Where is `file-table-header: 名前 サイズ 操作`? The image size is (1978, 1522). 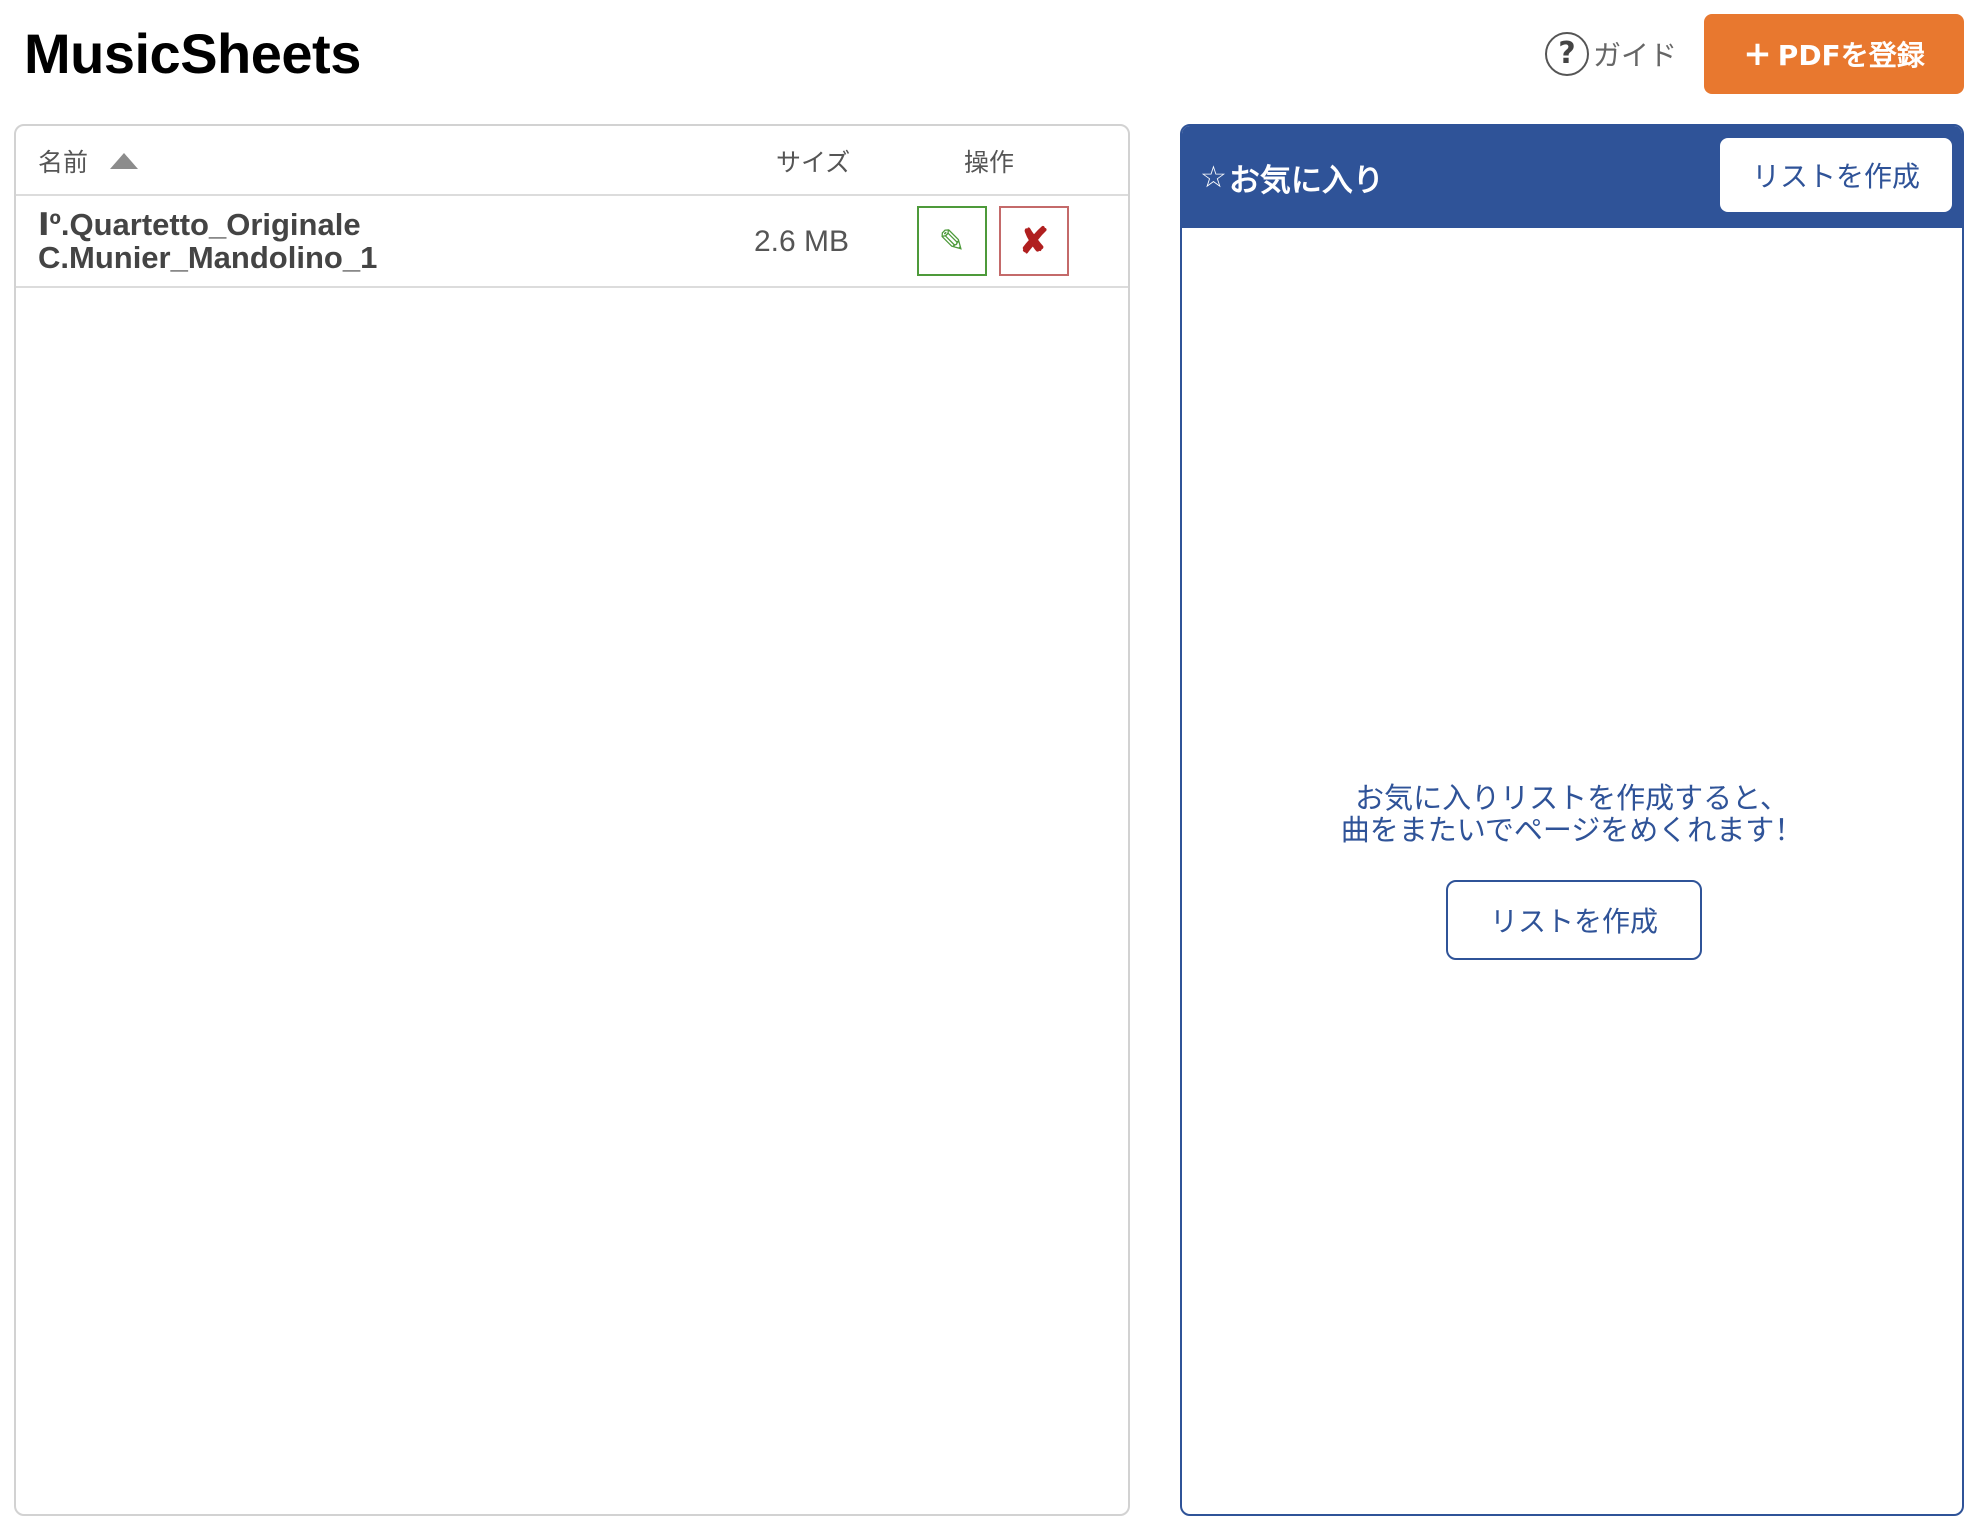 file-table-header: 名前 サイズ 操作 is located at coordinates (572, 161).